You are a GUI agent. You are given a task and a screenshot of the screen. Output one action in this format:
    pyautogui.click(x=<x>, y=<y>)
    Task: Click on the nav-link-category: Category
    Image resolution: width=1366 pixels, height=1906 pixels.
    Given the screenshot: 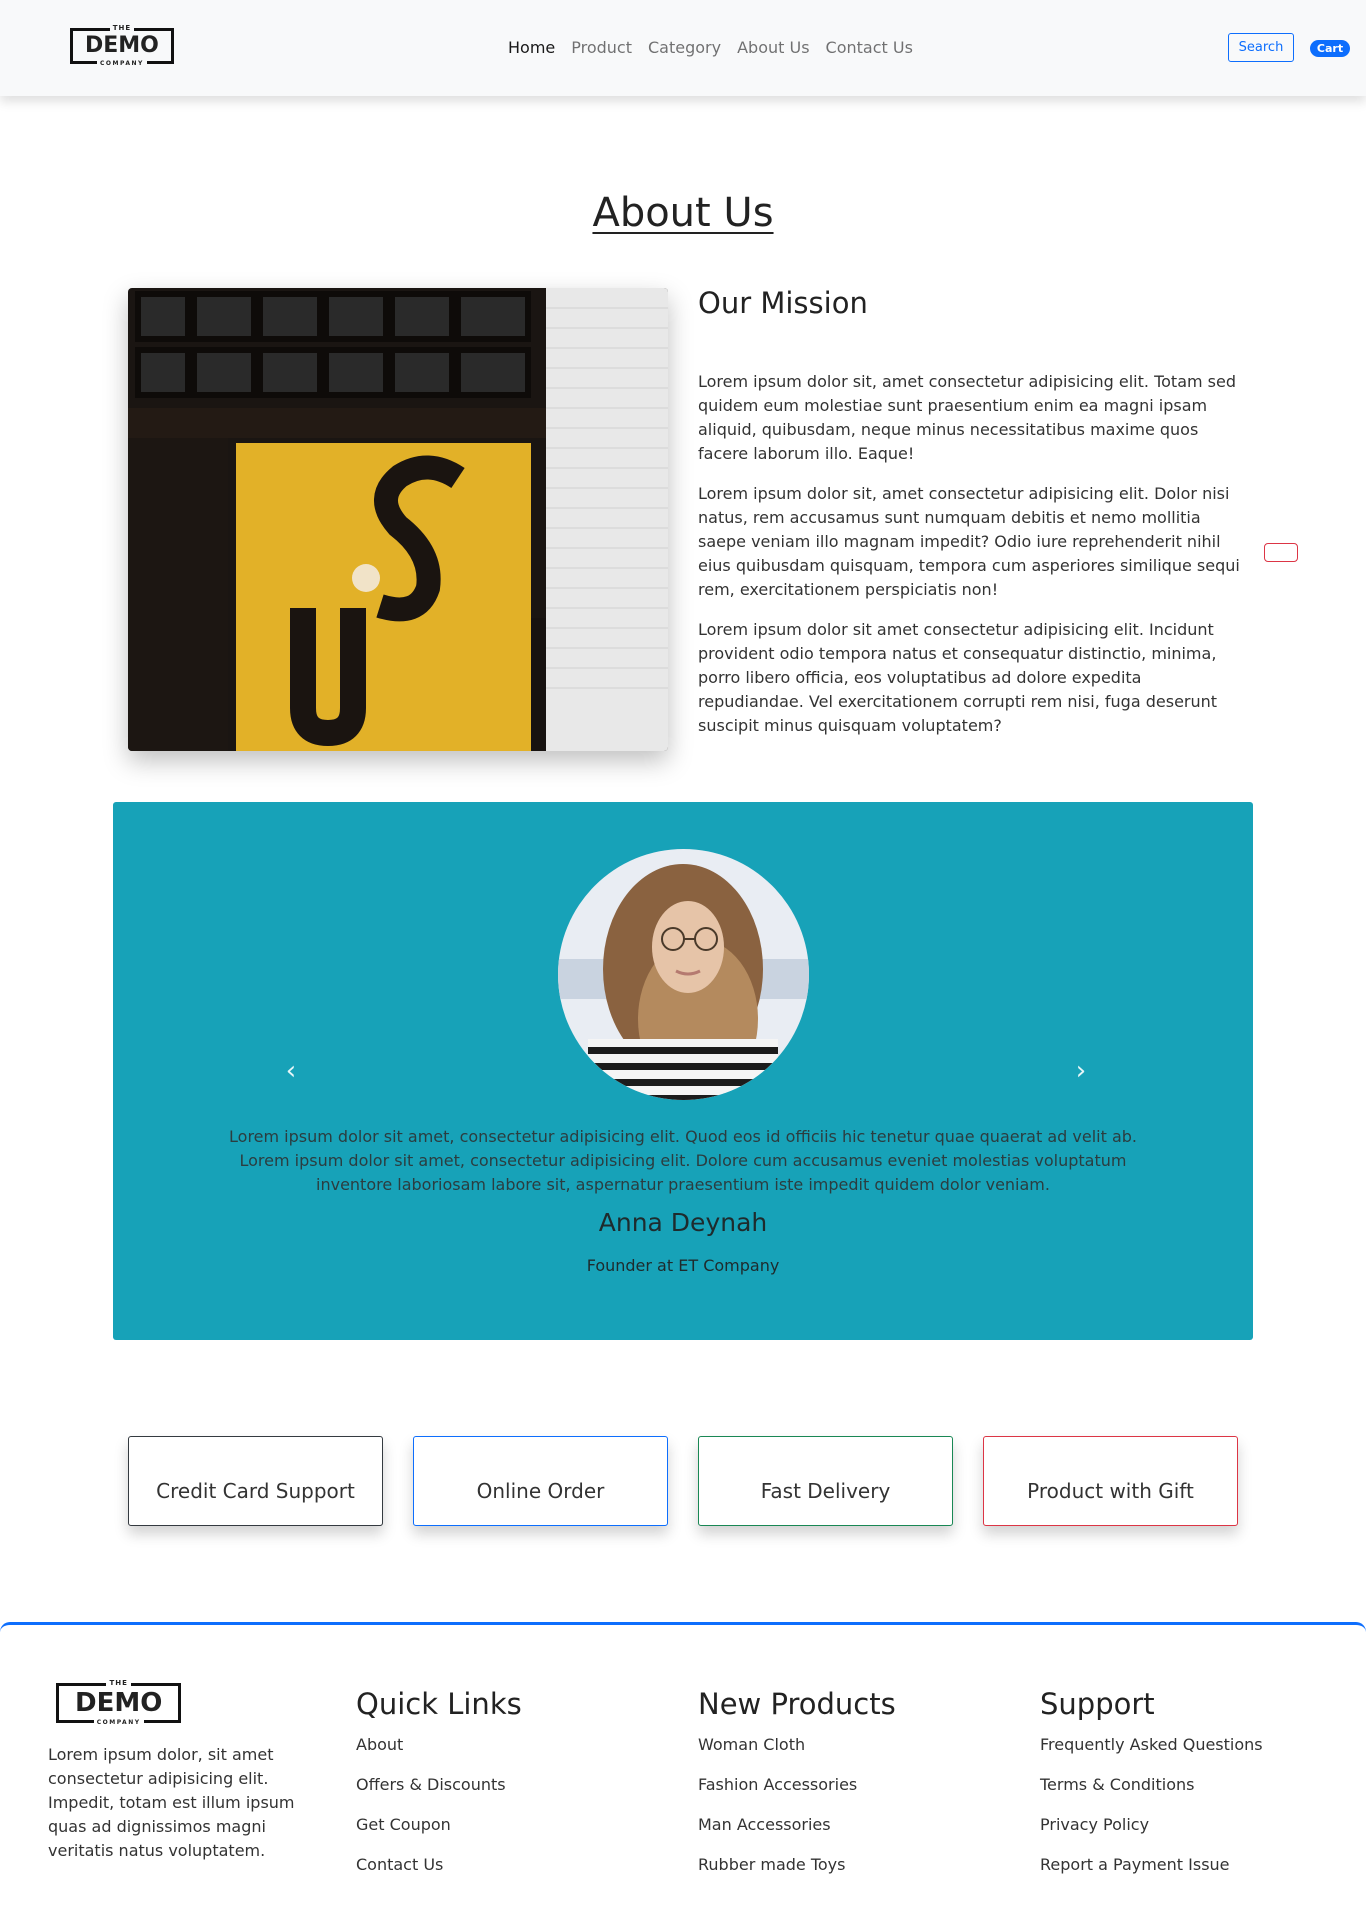 What is the action you would take?
    pyautogui.click(x=684, y=47)
    